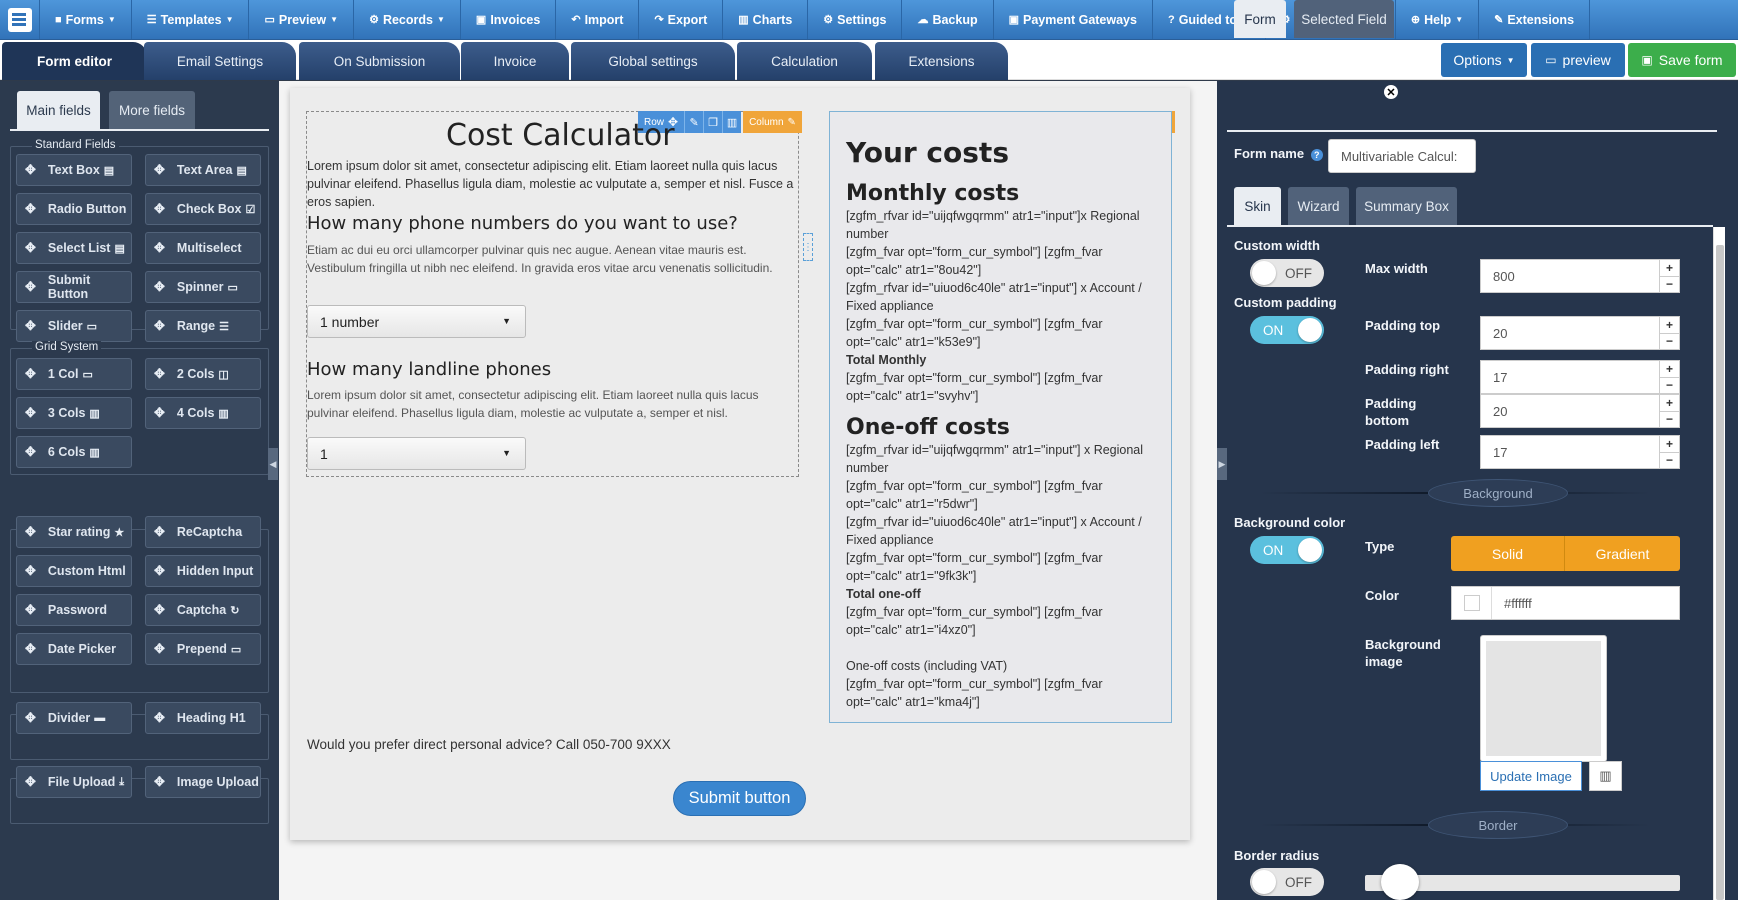 Image resolution: width=1738 pixels, height=900 pixels. Describe the element at coordinates (855, 19) in the screenshot. I see `nav-settings: ⚙Settings` at that location.